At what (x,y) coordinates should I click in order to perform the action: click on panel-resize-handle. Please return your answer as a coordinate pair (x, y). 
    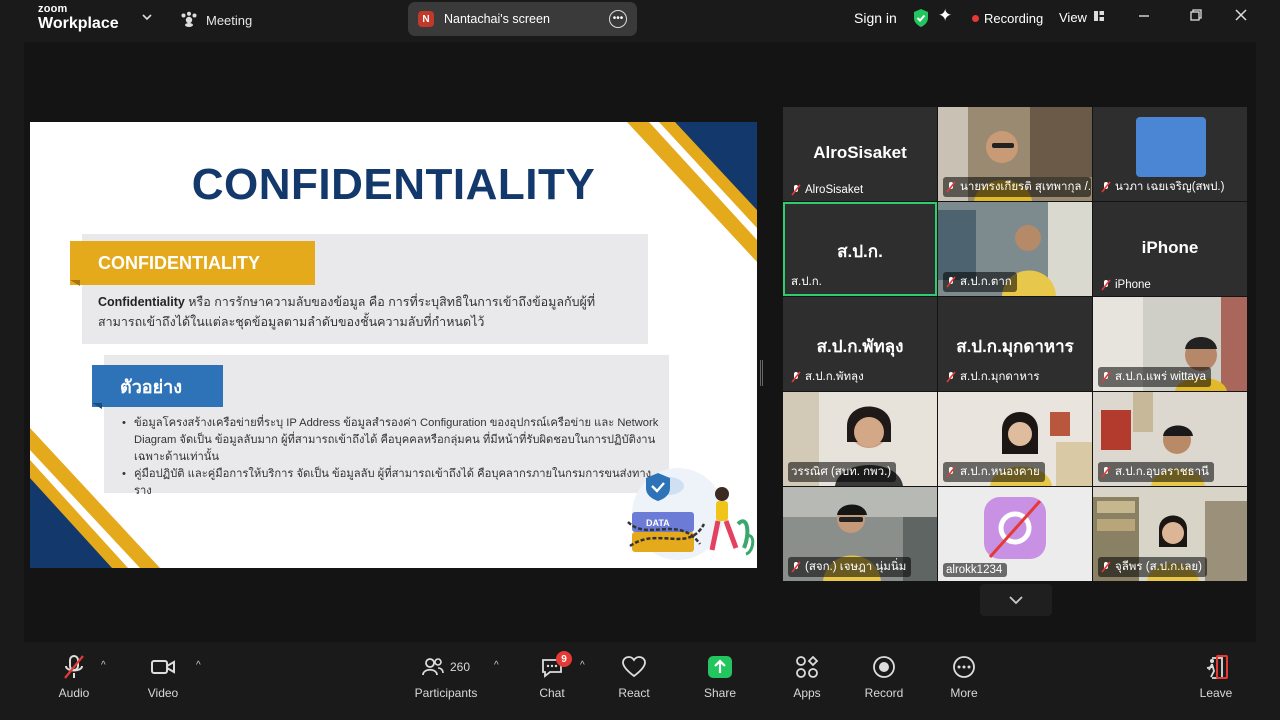
    Looking at the image, I should click on (761, 373).